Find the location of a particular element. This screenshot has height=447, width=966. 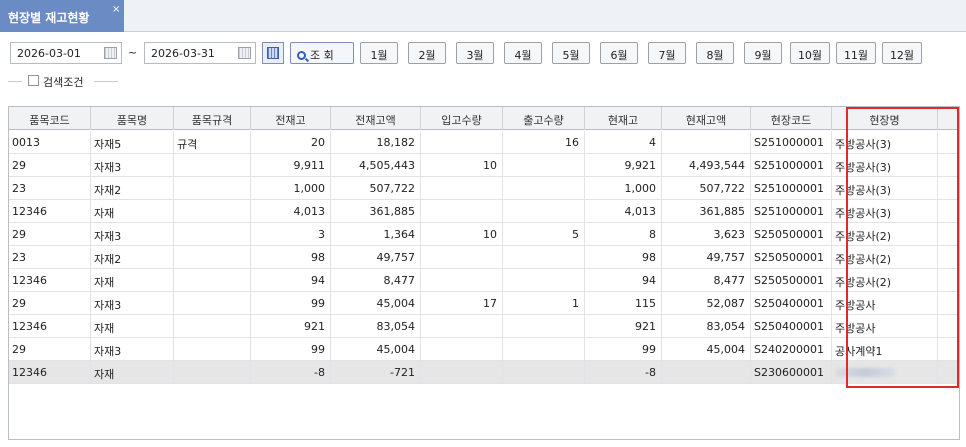

table-row: 12346 자재 921 83,054 921 83,054 S250400001 주방공사 is located at coordinates (484, 326).